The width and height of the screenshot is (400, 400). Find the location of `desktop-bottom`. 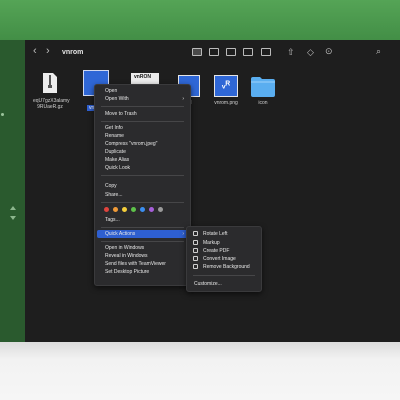

desktop-bottom is located at coordinates (200, 371).